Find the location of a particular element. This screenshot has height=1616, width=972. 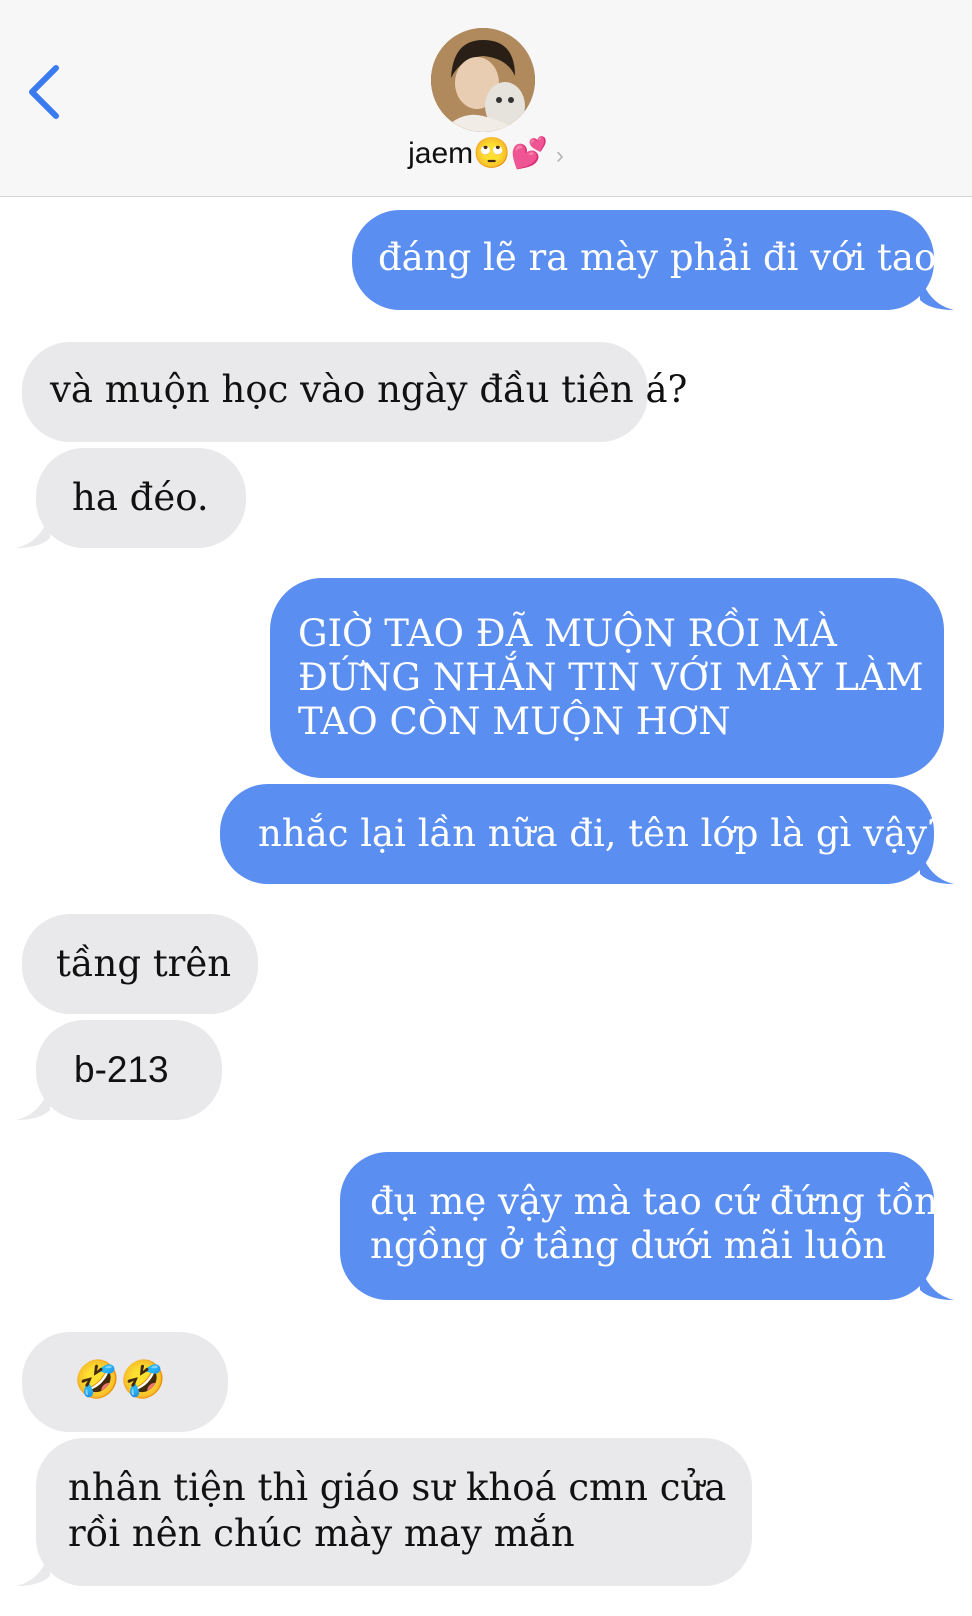

back-button is located at coordinates (44, 92).